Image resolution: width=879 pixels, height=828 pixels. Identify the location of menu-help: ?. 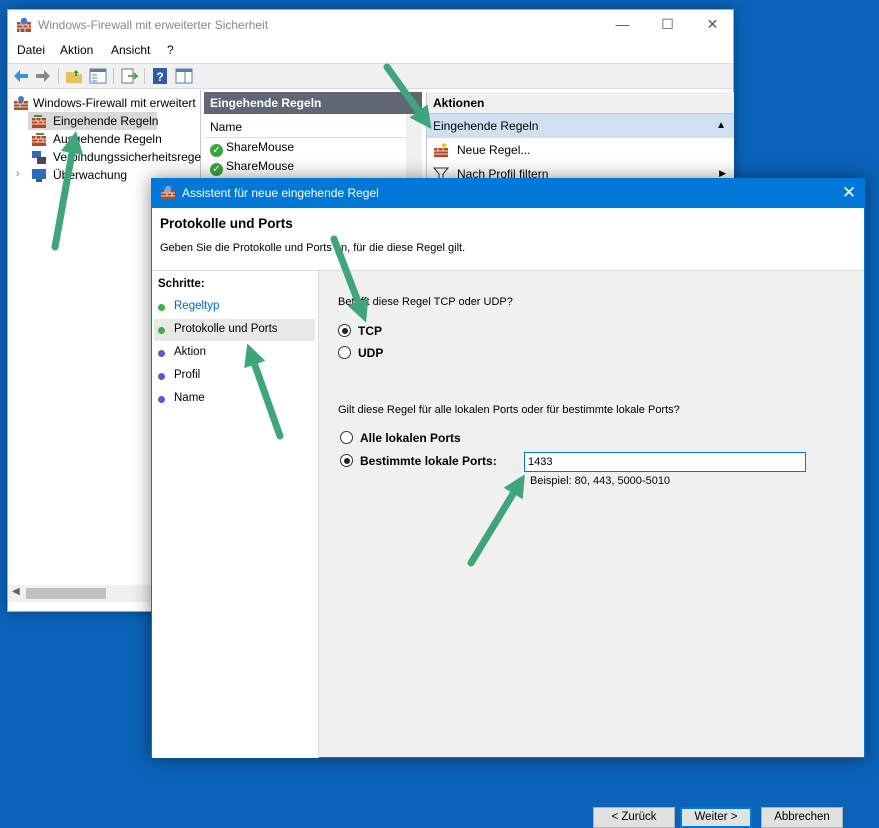
(170, 50).